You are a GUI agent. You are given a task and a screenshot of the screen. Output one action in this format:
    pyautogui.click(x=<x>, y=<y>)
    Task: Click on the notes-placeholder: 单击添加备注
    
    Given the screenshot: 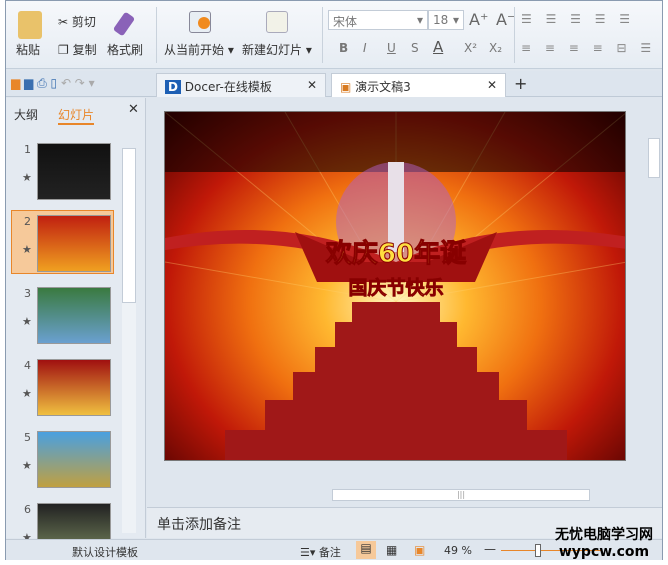 What is the action you would take?
    pyautogui.click(x=199, y=525)
    